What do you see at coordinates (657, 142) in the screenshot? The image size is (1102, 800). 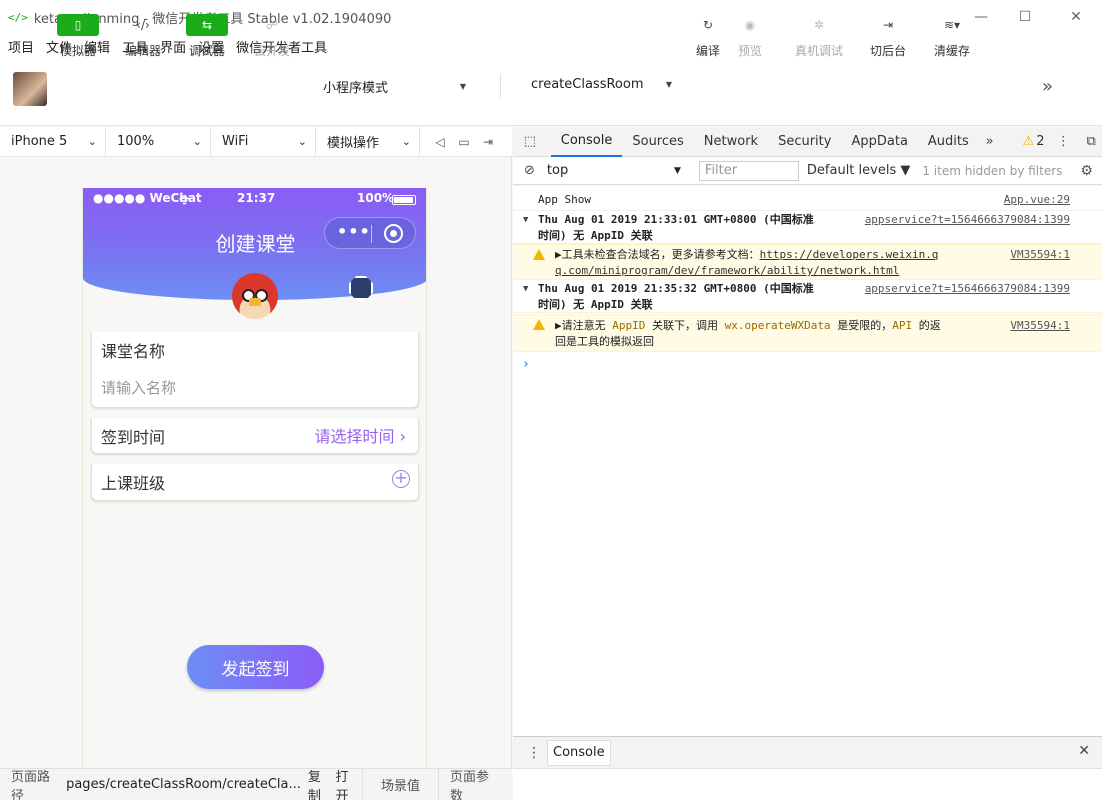 I see `tab-sources: Sources` at bounding box center [657, 142].